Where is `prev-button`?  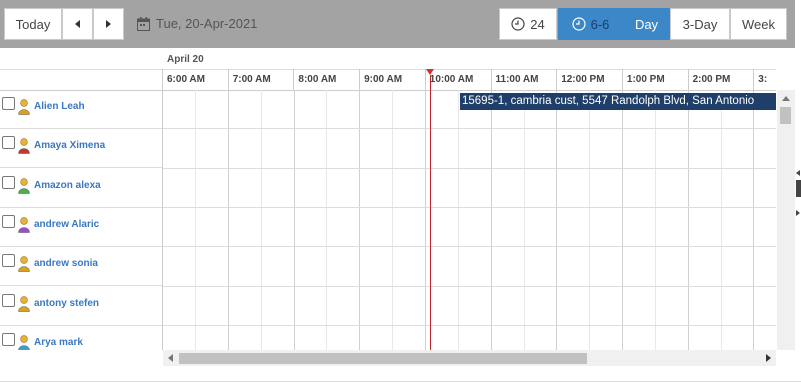
prev-button is located at coordinates (77, 24).